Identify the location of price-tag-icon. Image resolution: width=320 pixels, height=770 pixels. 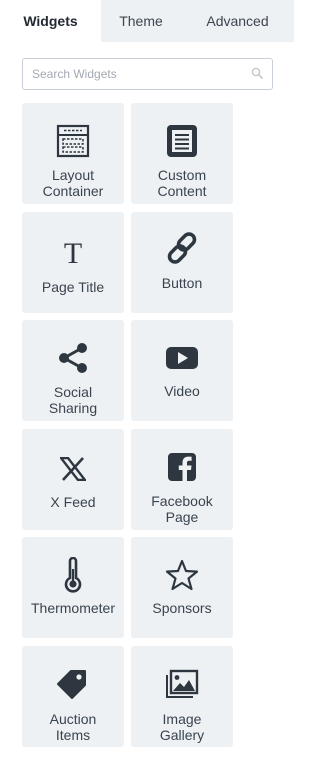
(73, 684).